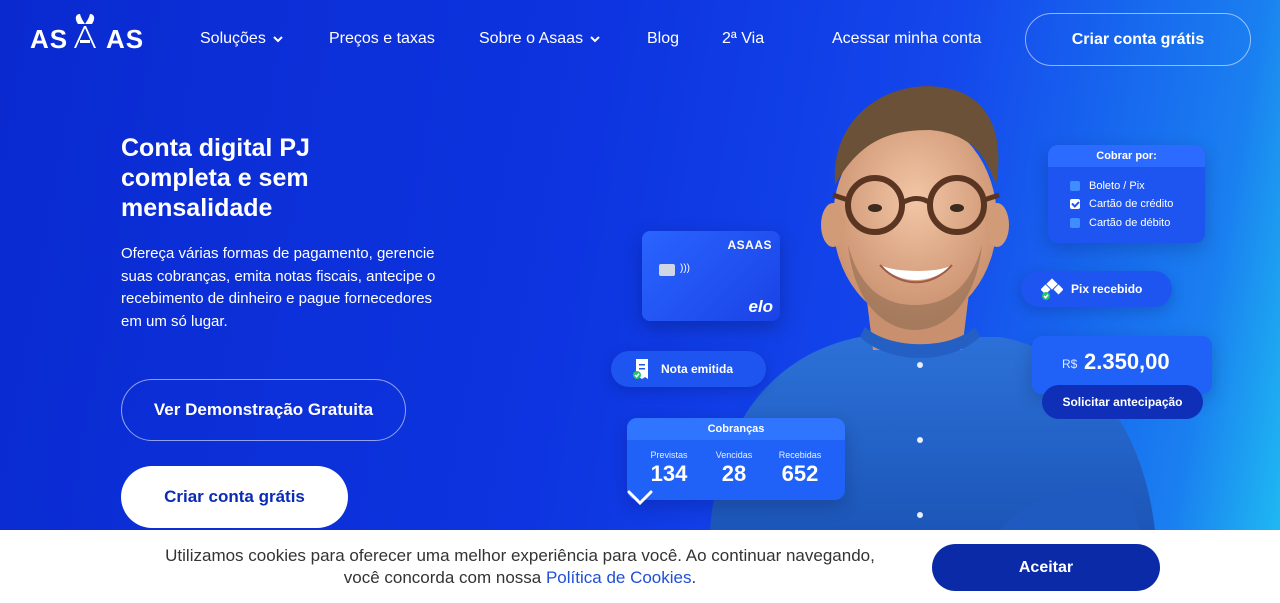 The height and width of the screenshot is (603, 1280). What do you see at coordinates (697, 369) in the screenshot?
I see `nota-emitida-label: Nota emitida` at bounding box center [697, 369].